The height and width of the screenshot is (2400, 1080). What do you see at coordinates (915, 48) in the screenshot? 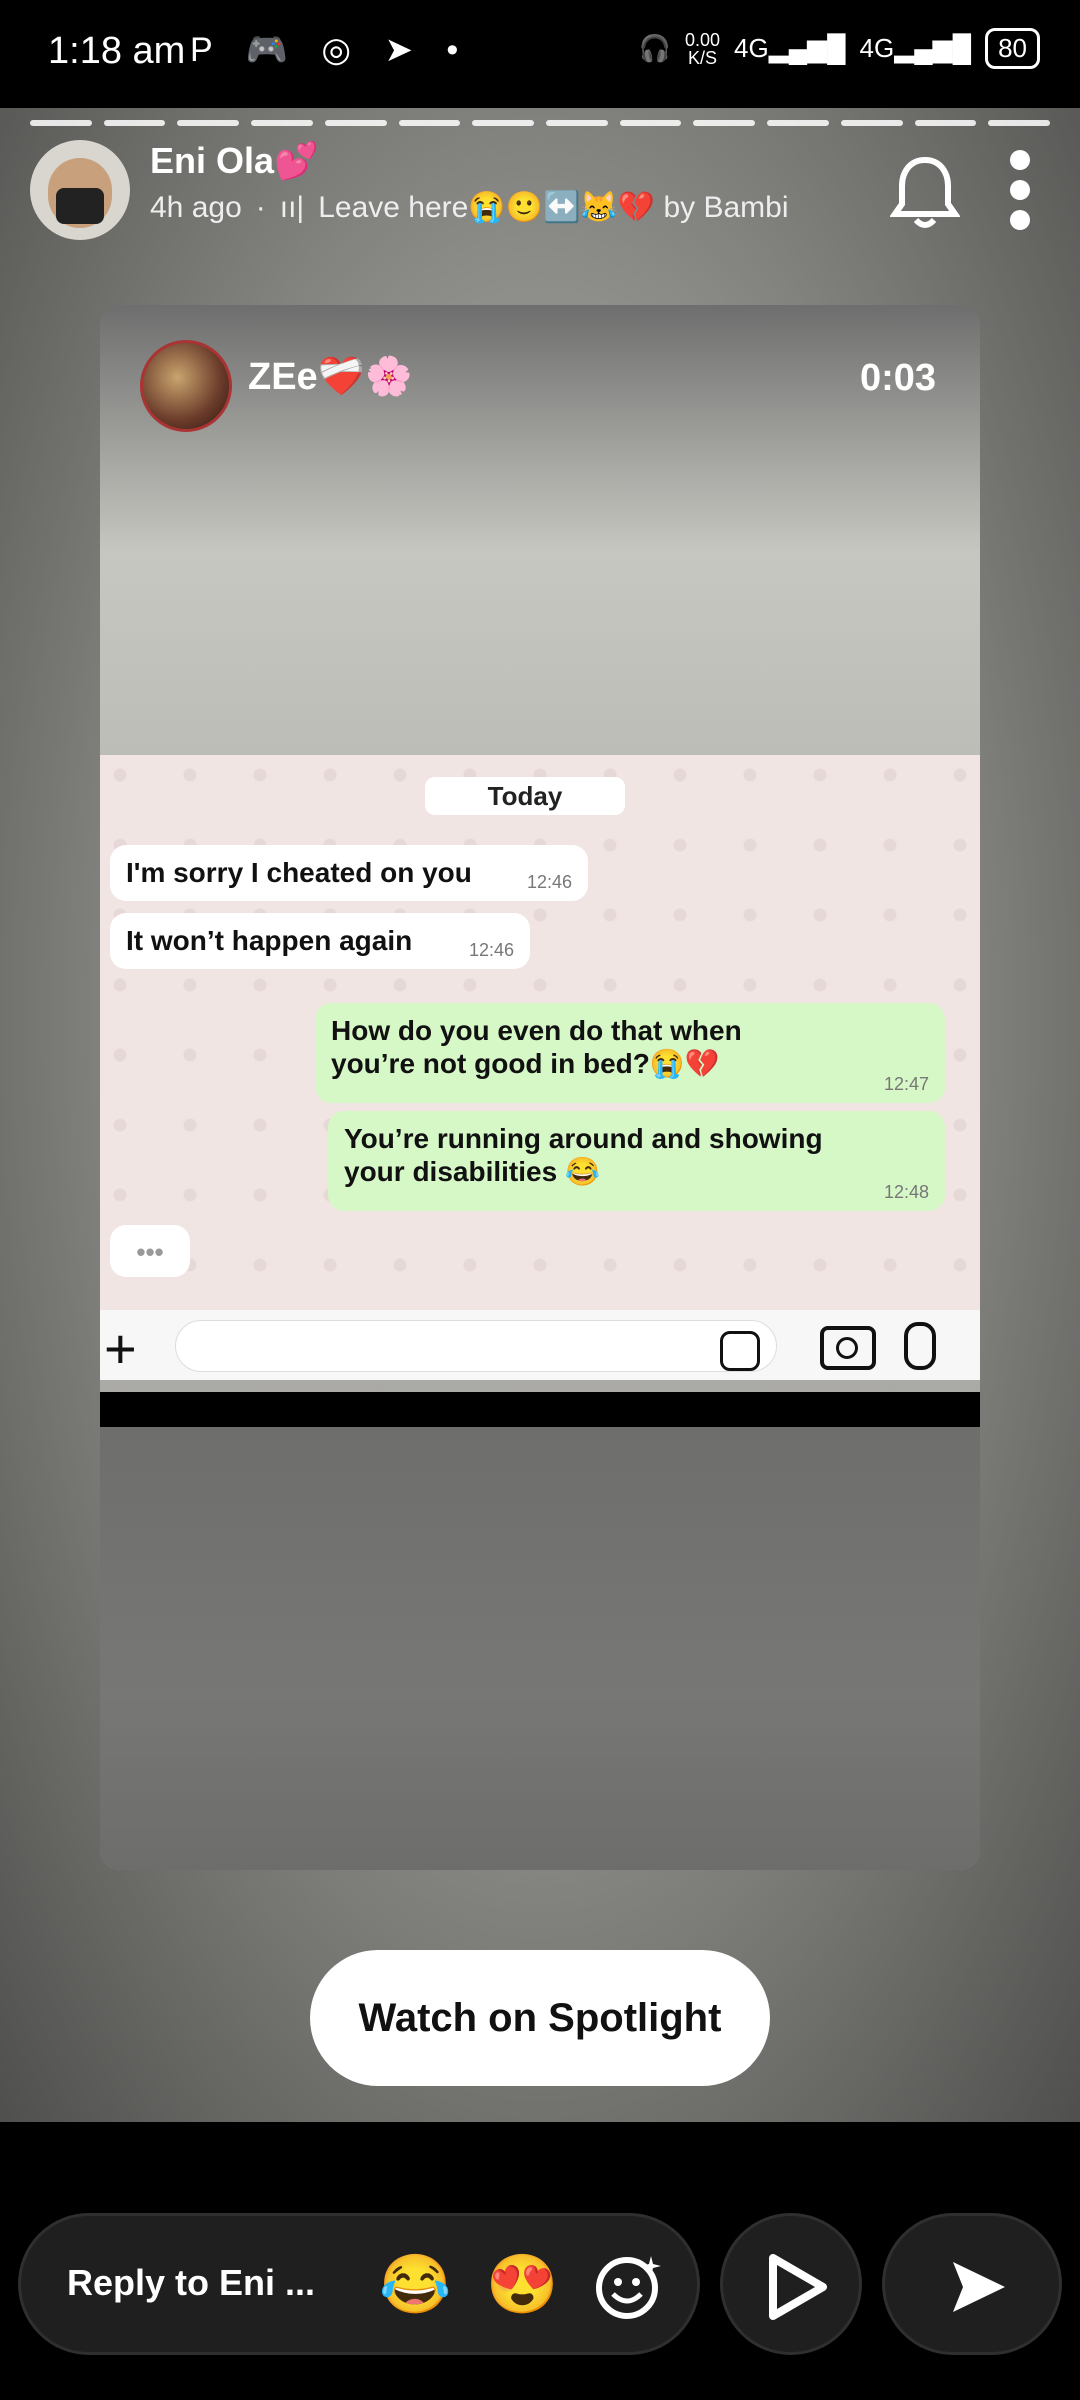
I see `signal-4g-2: 4G▂▄▆█` at bounding box center [915, 48].